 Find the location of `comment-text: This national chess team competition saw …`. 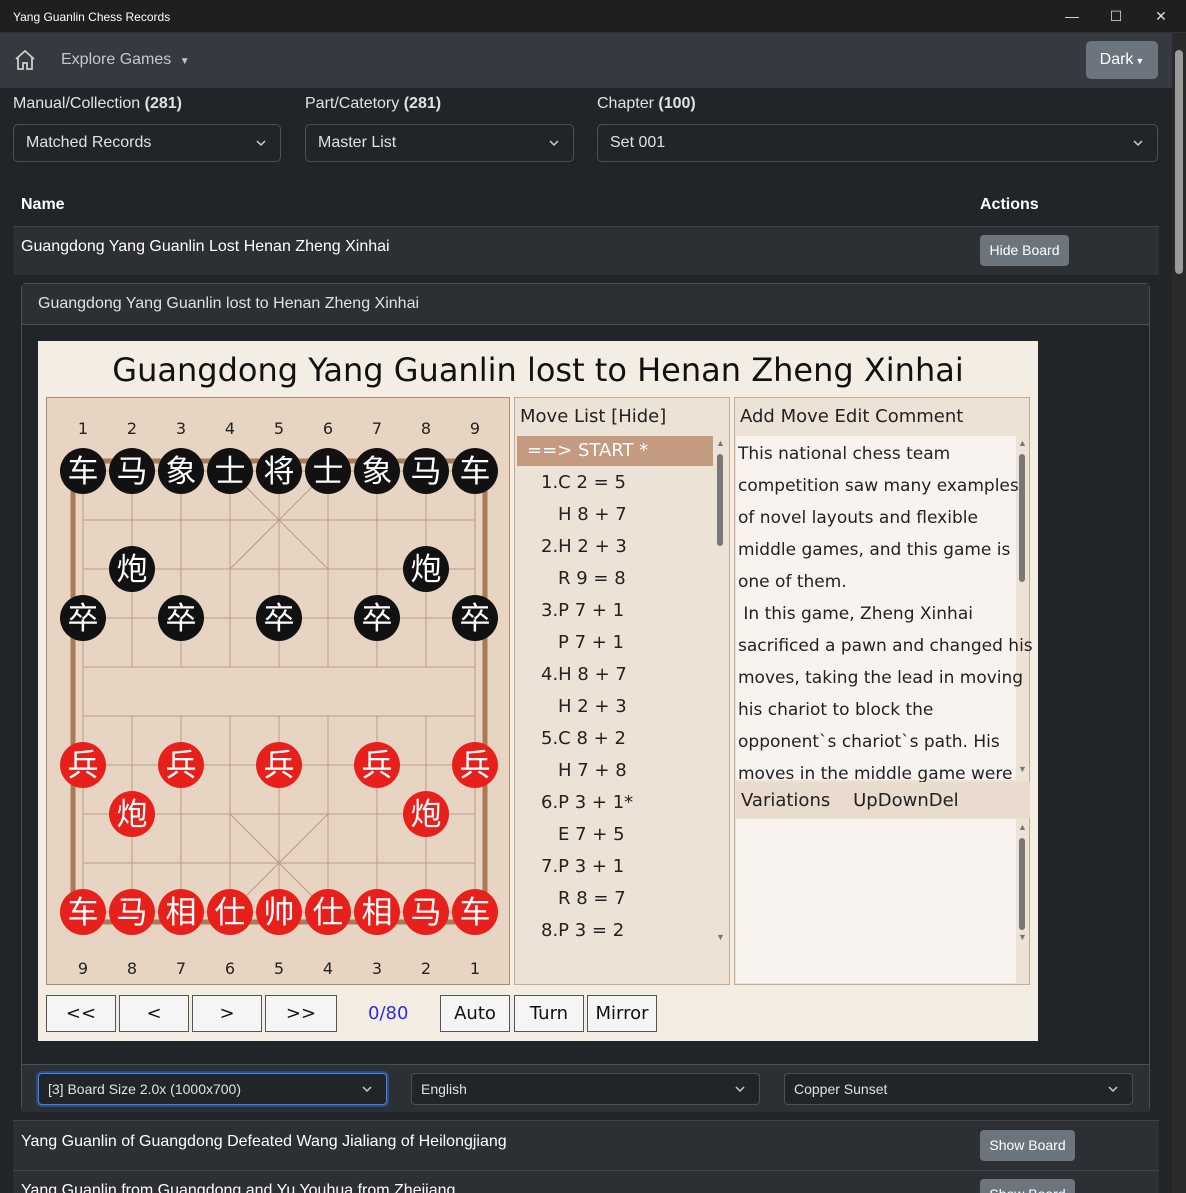

comment-text: This national chess team competition saw … is located at coordinates (885, 614).